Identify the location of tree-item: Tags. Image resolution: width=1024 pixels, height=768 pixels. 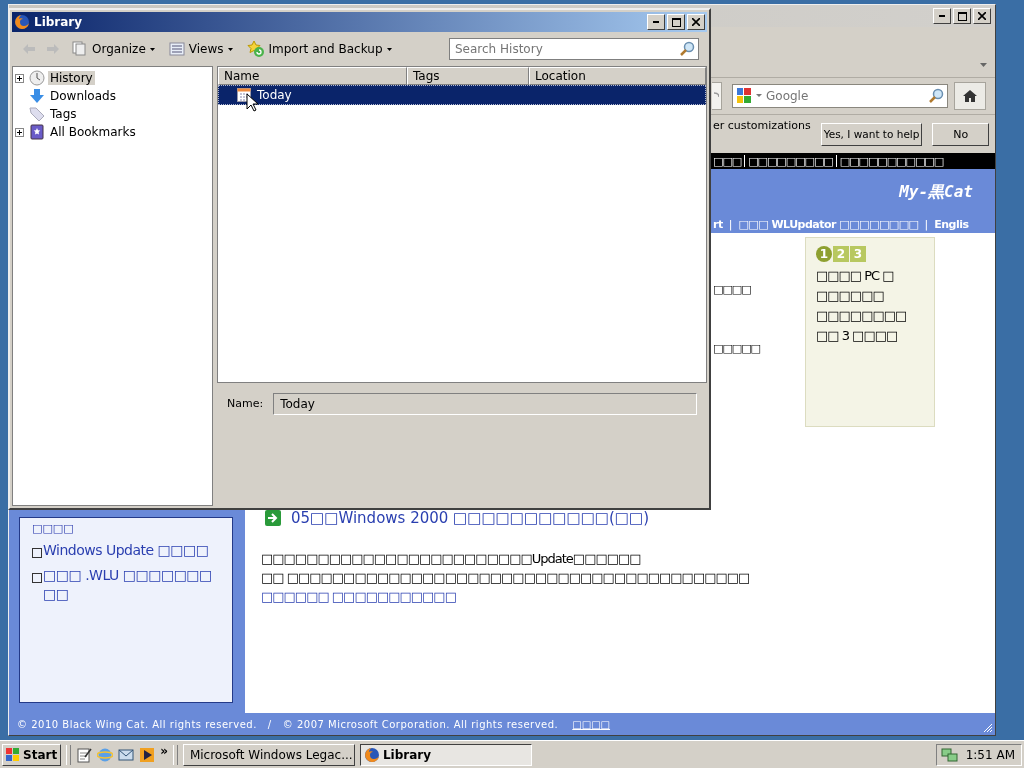
(63, 114).